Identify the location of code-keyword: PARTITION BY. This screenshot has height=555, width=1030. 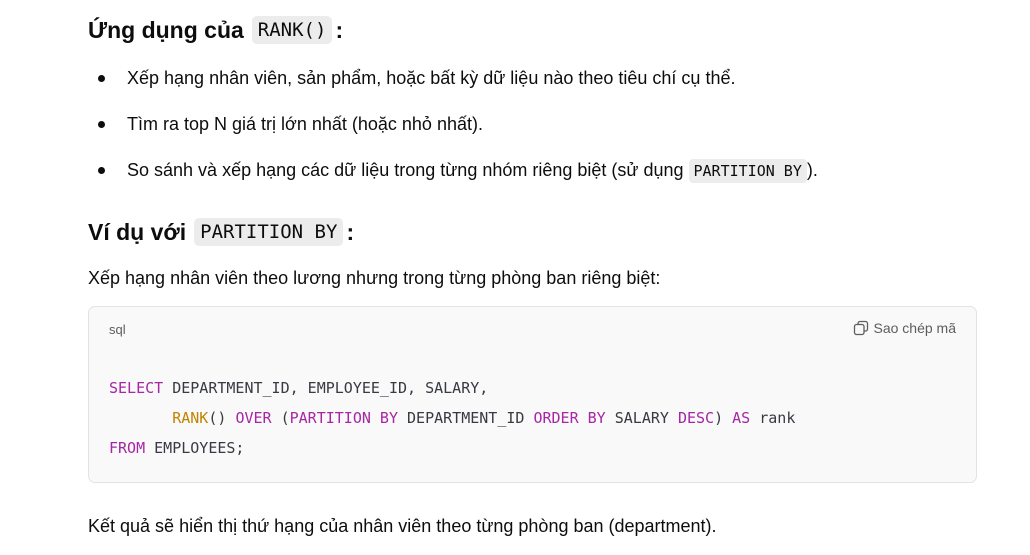
(343, 418).